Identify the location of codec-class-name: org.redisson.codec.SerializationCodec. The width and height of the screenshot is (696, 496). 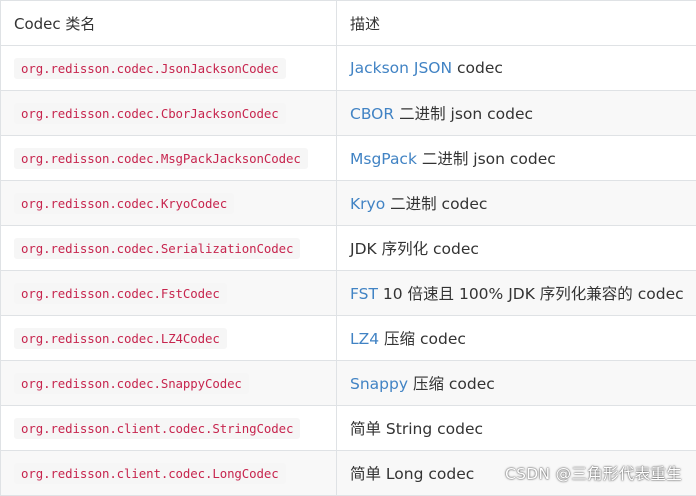
(157, 248).